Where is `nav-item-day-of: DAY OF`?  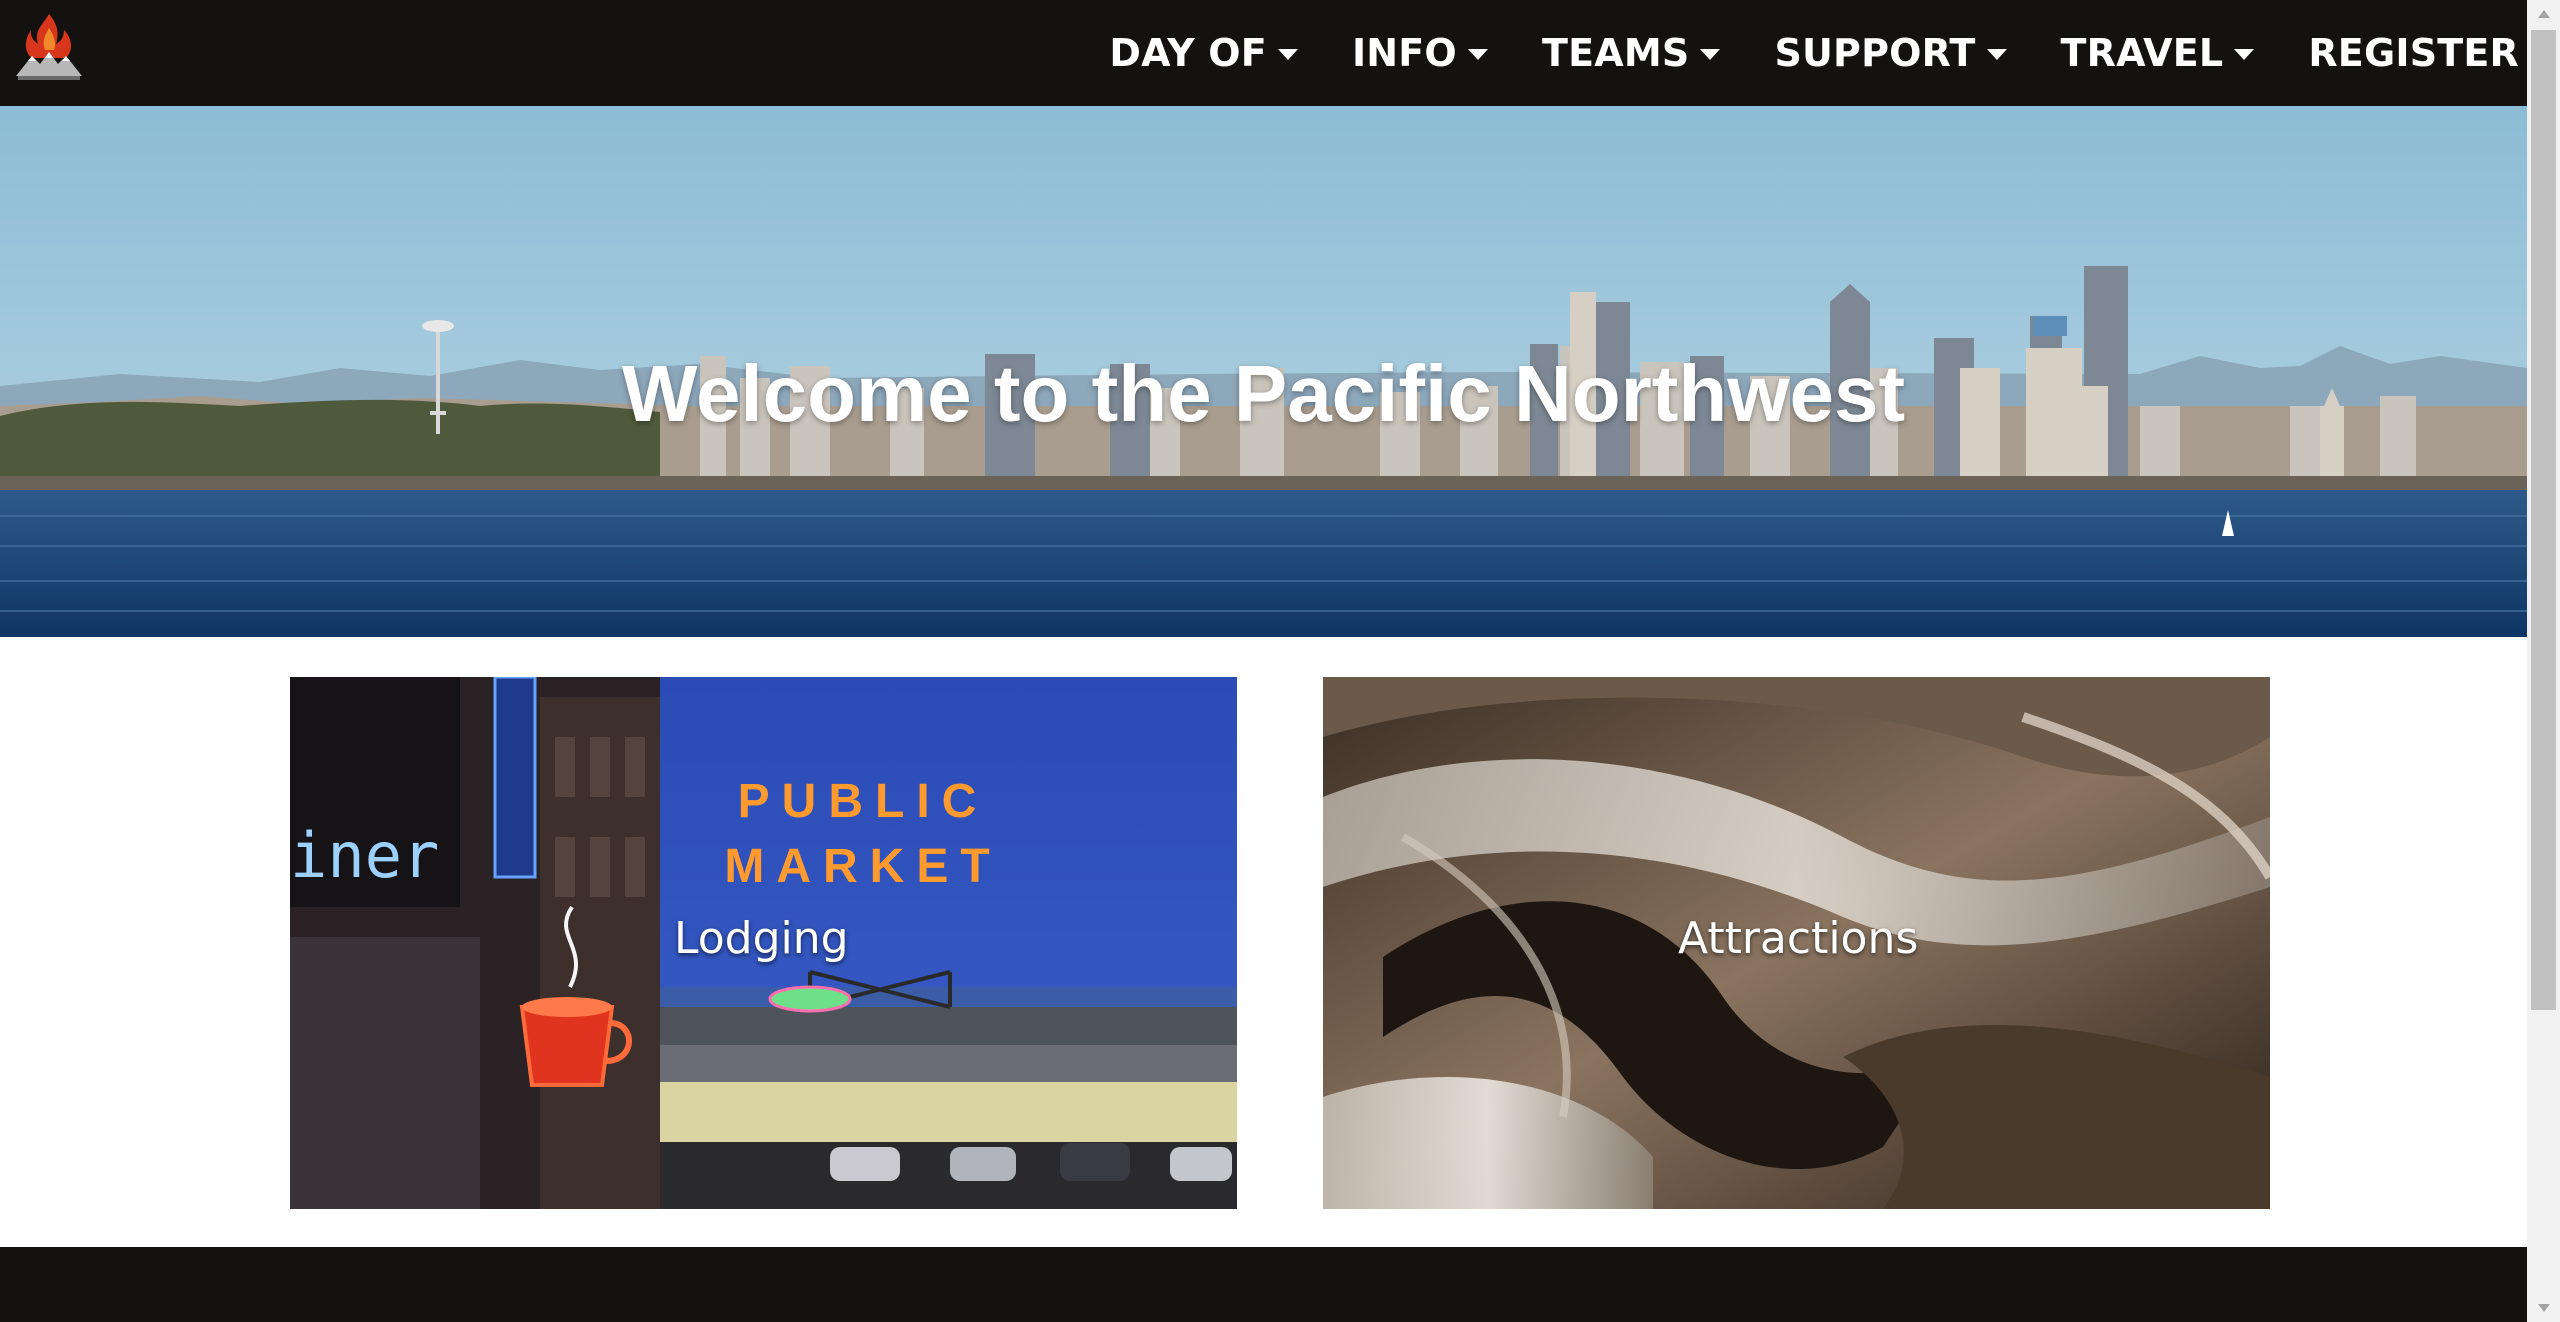
nav-item-day-of: DAY OF is located at coordinates (1203, 53).